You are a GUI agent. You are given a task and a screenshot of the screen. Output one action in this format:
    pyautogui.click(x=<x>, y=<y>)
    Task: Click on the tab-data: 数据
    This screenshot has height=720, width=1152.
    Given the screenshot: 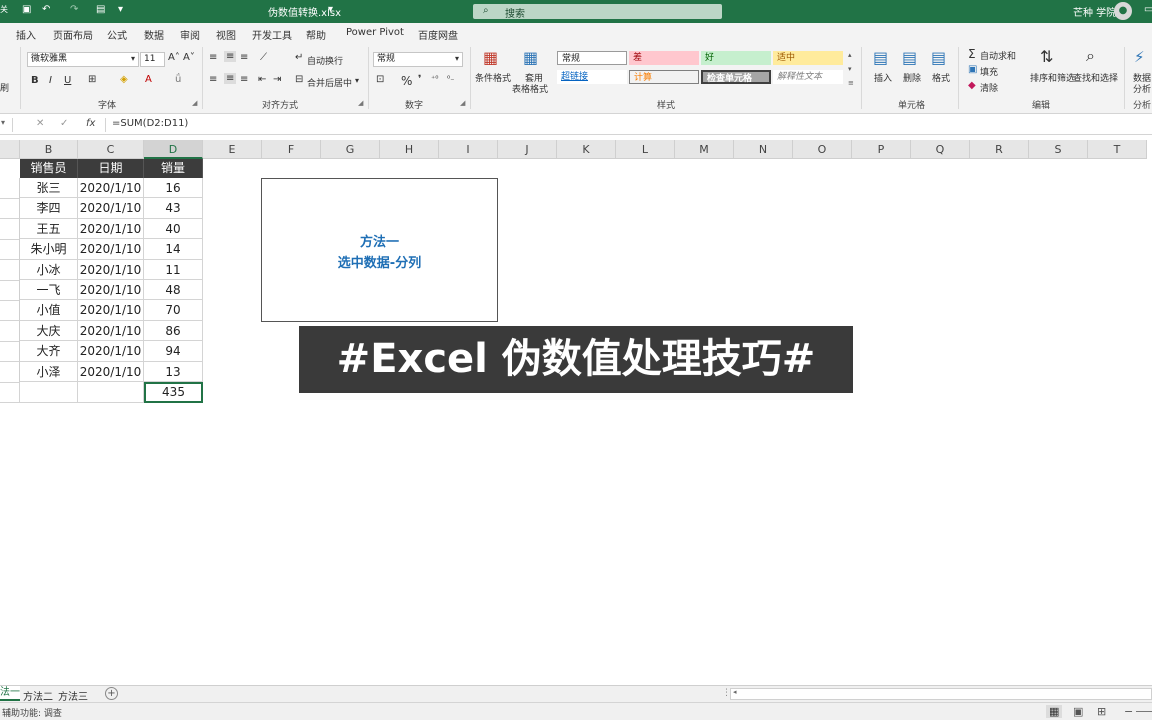 What is the action you would take?
    pyautogui.click(x=154, y=34)
    